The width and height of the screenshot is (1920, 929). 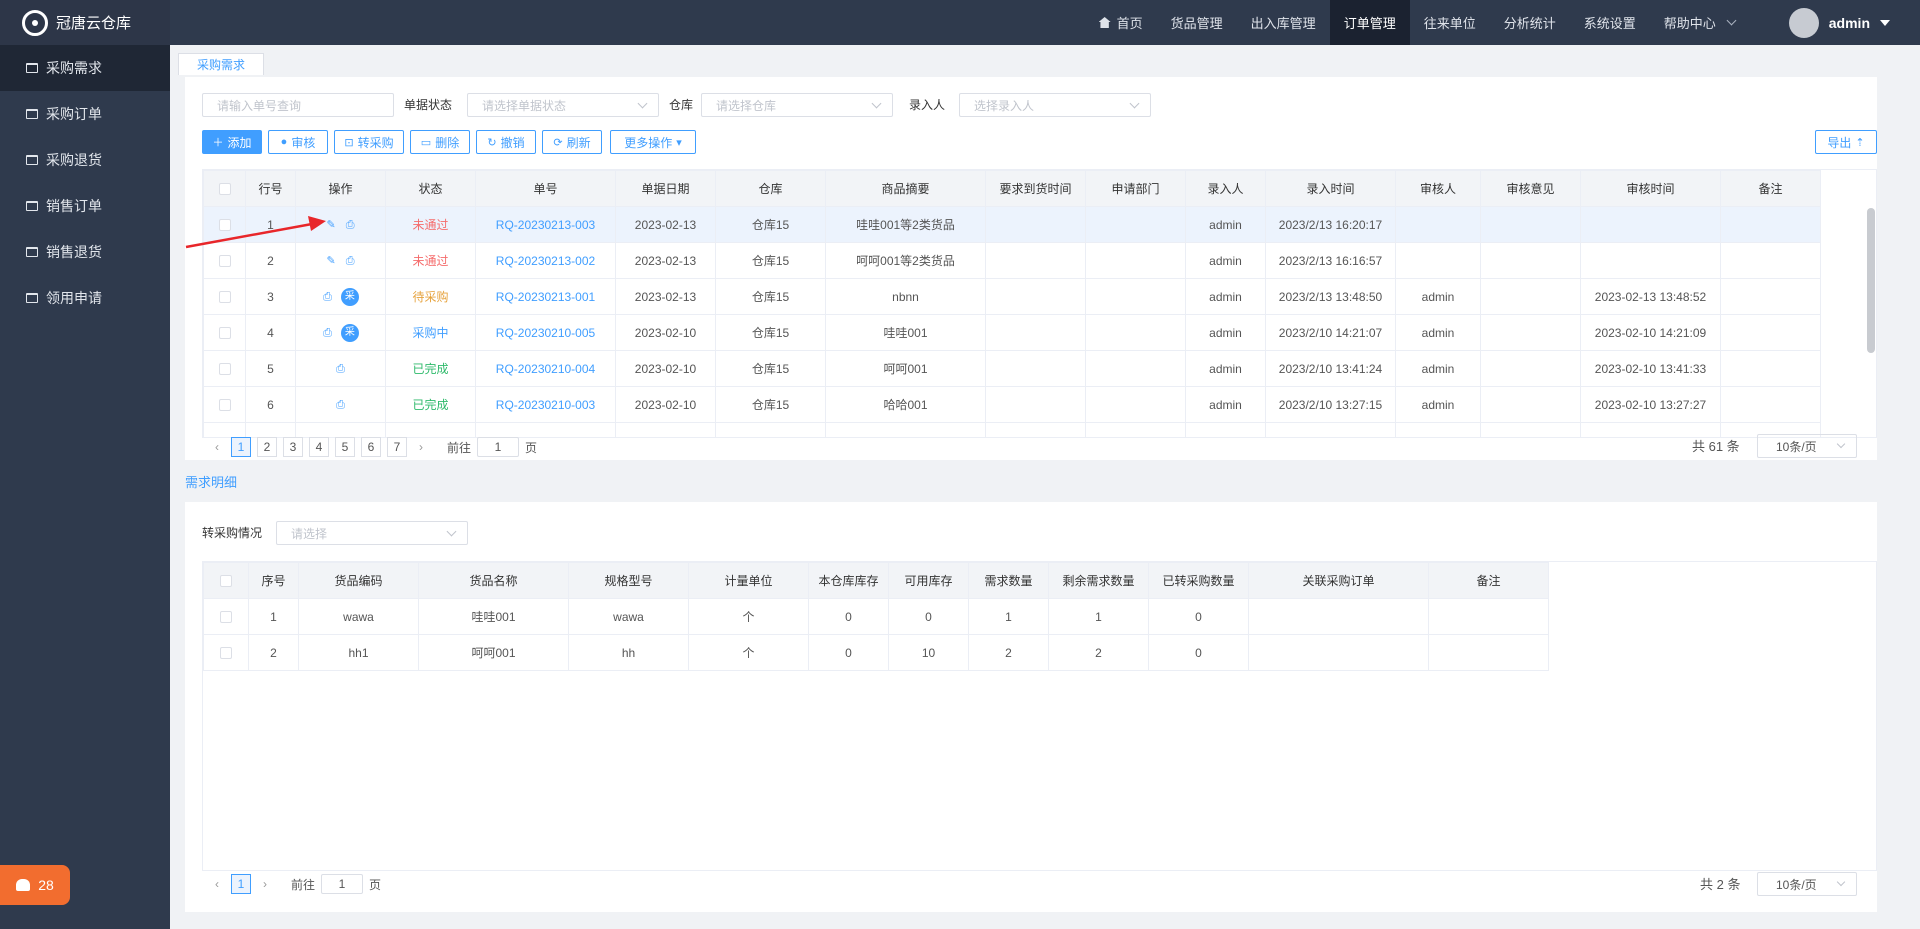 I want to click on audit-button: ● 审核, so click(x=298, y=142).